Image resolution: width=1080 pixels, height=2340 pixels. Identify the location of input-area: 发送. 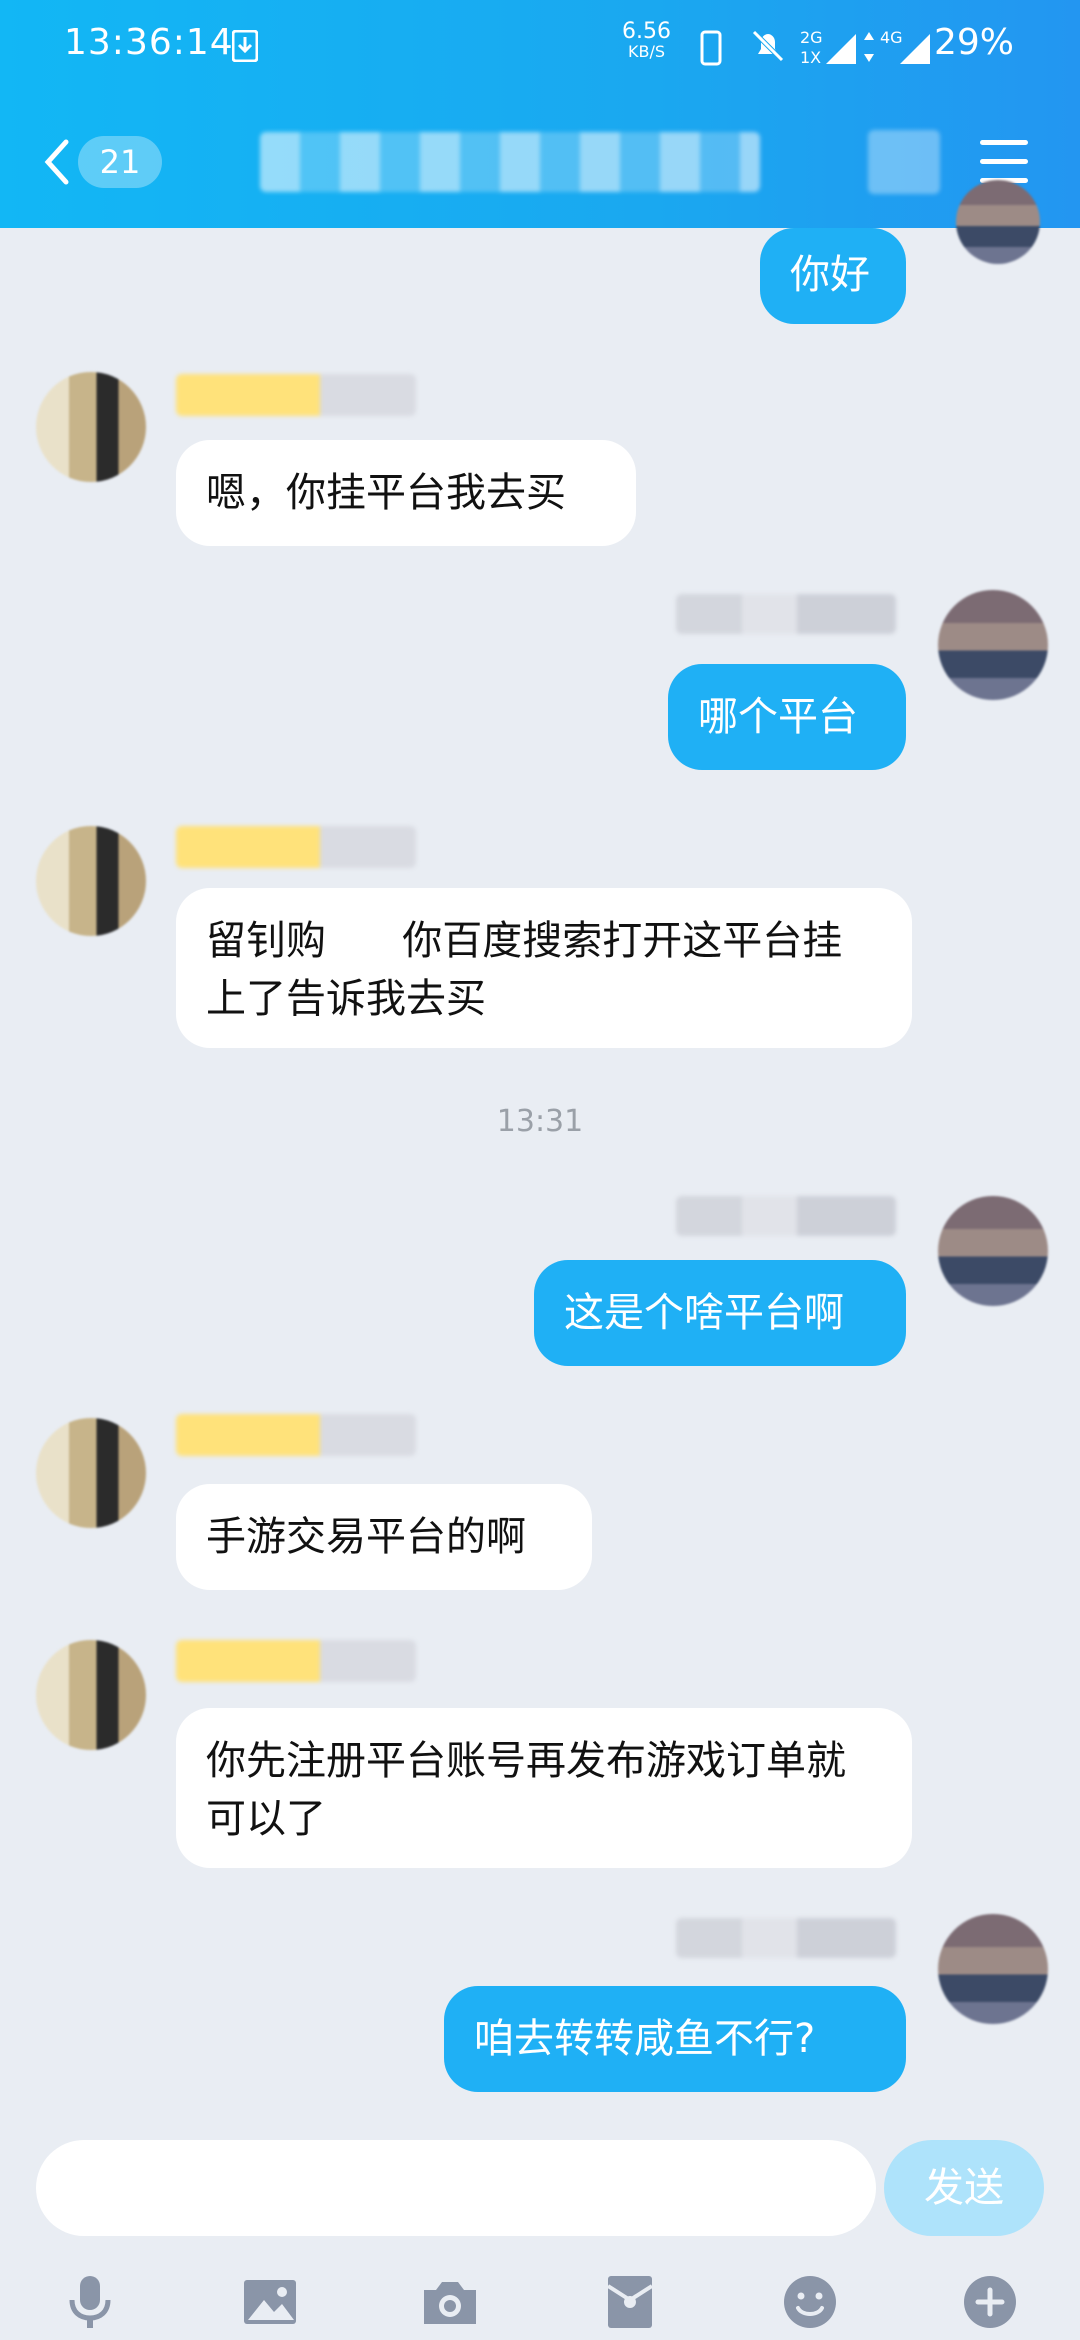
(540, 2230).